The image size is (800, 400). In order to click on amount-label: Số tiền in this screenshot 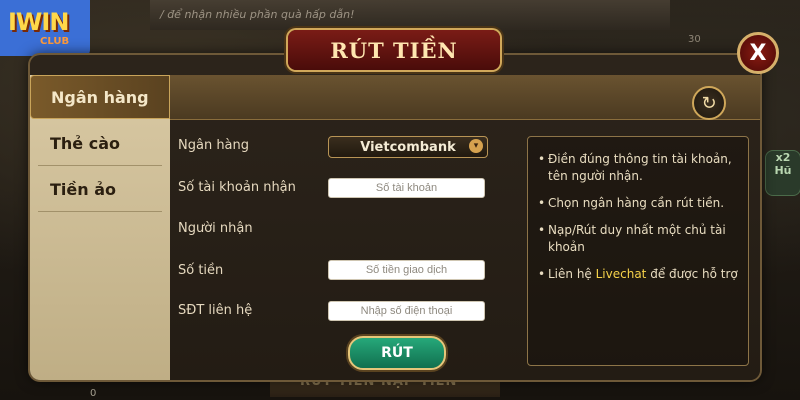, I will do `click(201, 270)`.